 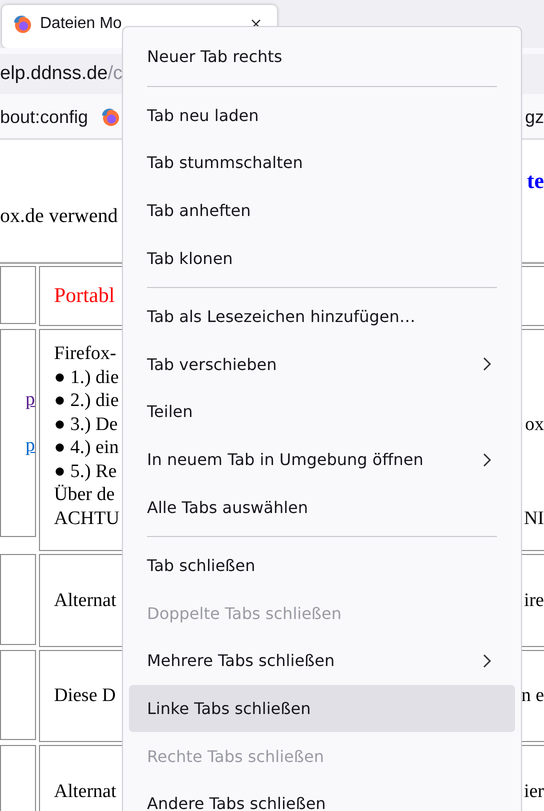 I want to click on menu-item: In neuem Tab in Umgebung öffnen, so click(x=322, y=460).